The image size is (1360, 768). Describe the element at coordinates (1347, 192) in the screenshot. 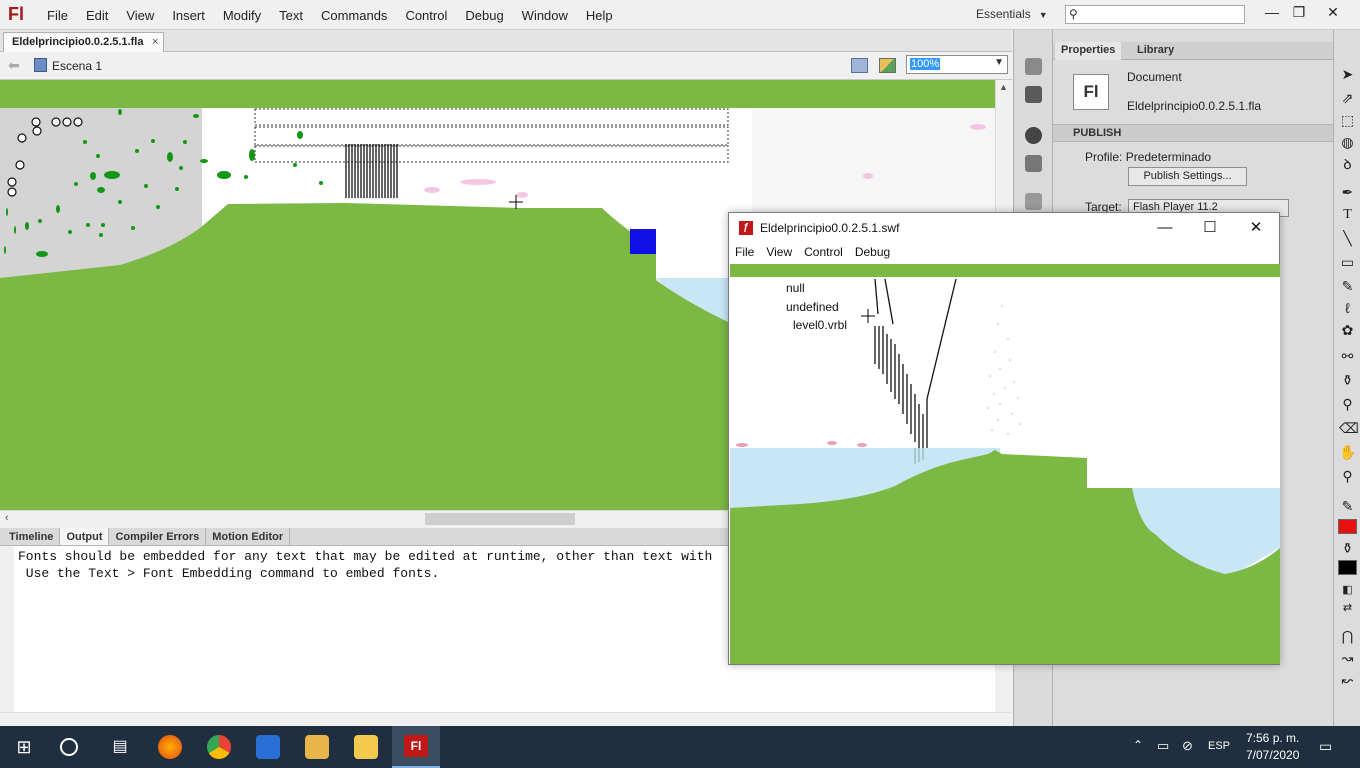

I see `pen-tool-icon: ✒` at that location.